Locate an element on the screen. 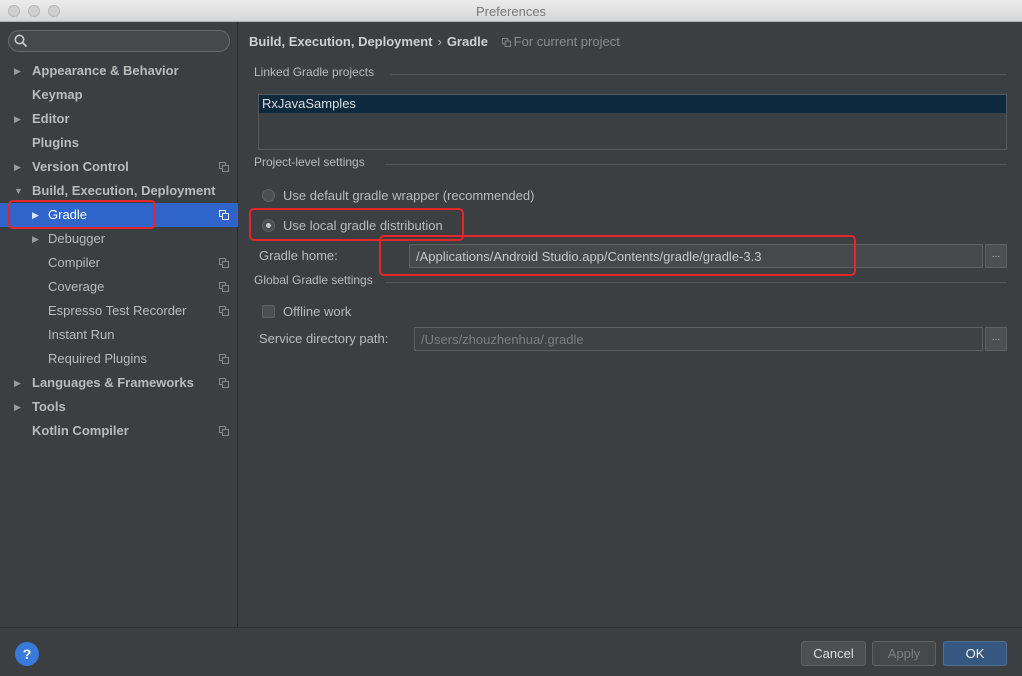 Image resolution: width=1022 pixels, height=676 pixels. sidebar-item-build-execution-deployment: ▼ Build, Execution, Deployment is located at coordinates (119, 191).